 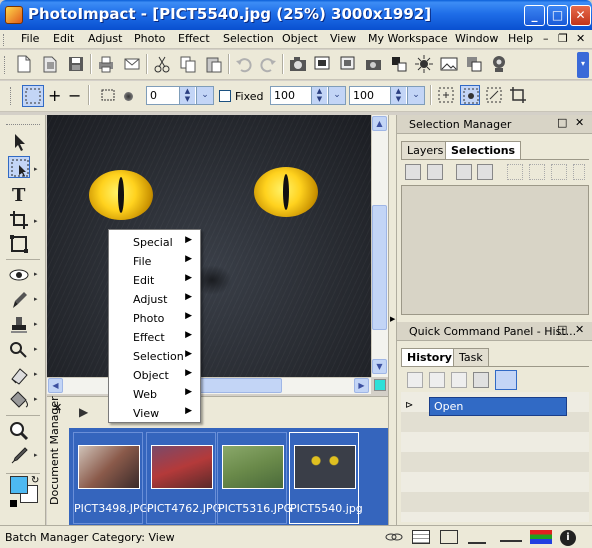 I want to click on webcam-icon, so click(x=499, y=64).